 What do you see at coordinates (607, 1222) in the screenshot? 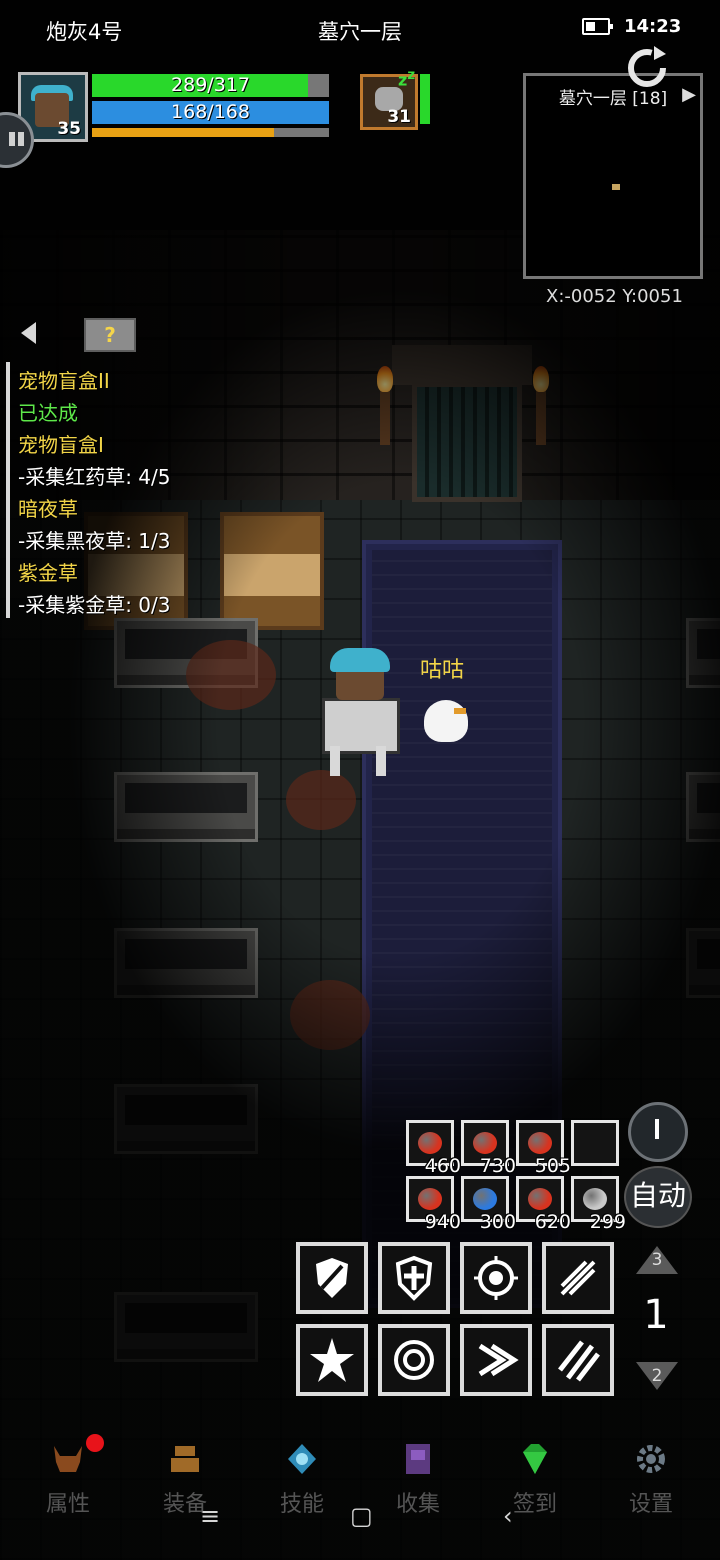
I see `potion-count: 299` at bounding box center [607, 1222].